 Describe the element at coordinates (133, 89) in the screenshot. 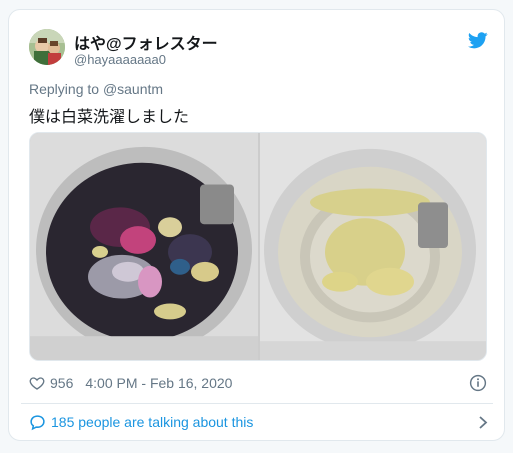

I see `reply-mention-link: @sauntm` at that location.